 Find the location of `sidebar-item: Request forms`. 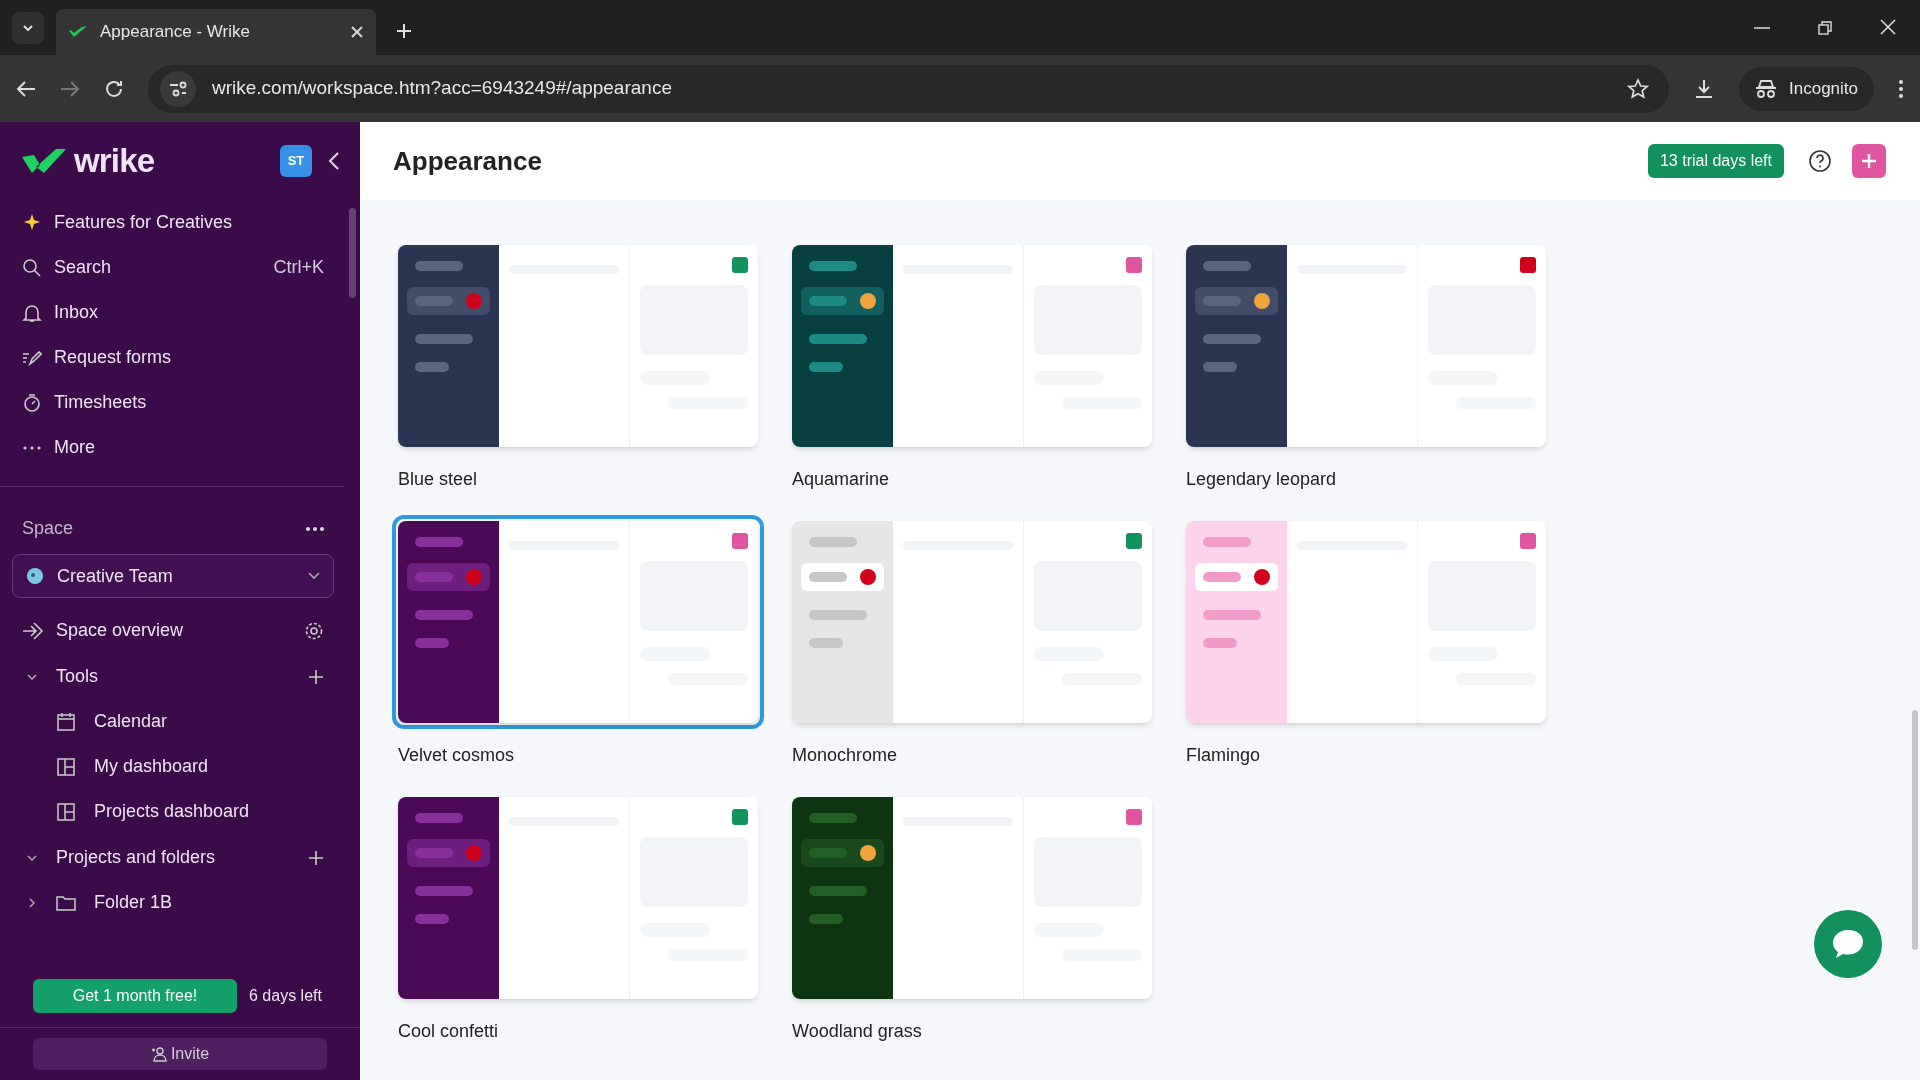

sidebar-item: Request forms is located at coordinates (180, 357).